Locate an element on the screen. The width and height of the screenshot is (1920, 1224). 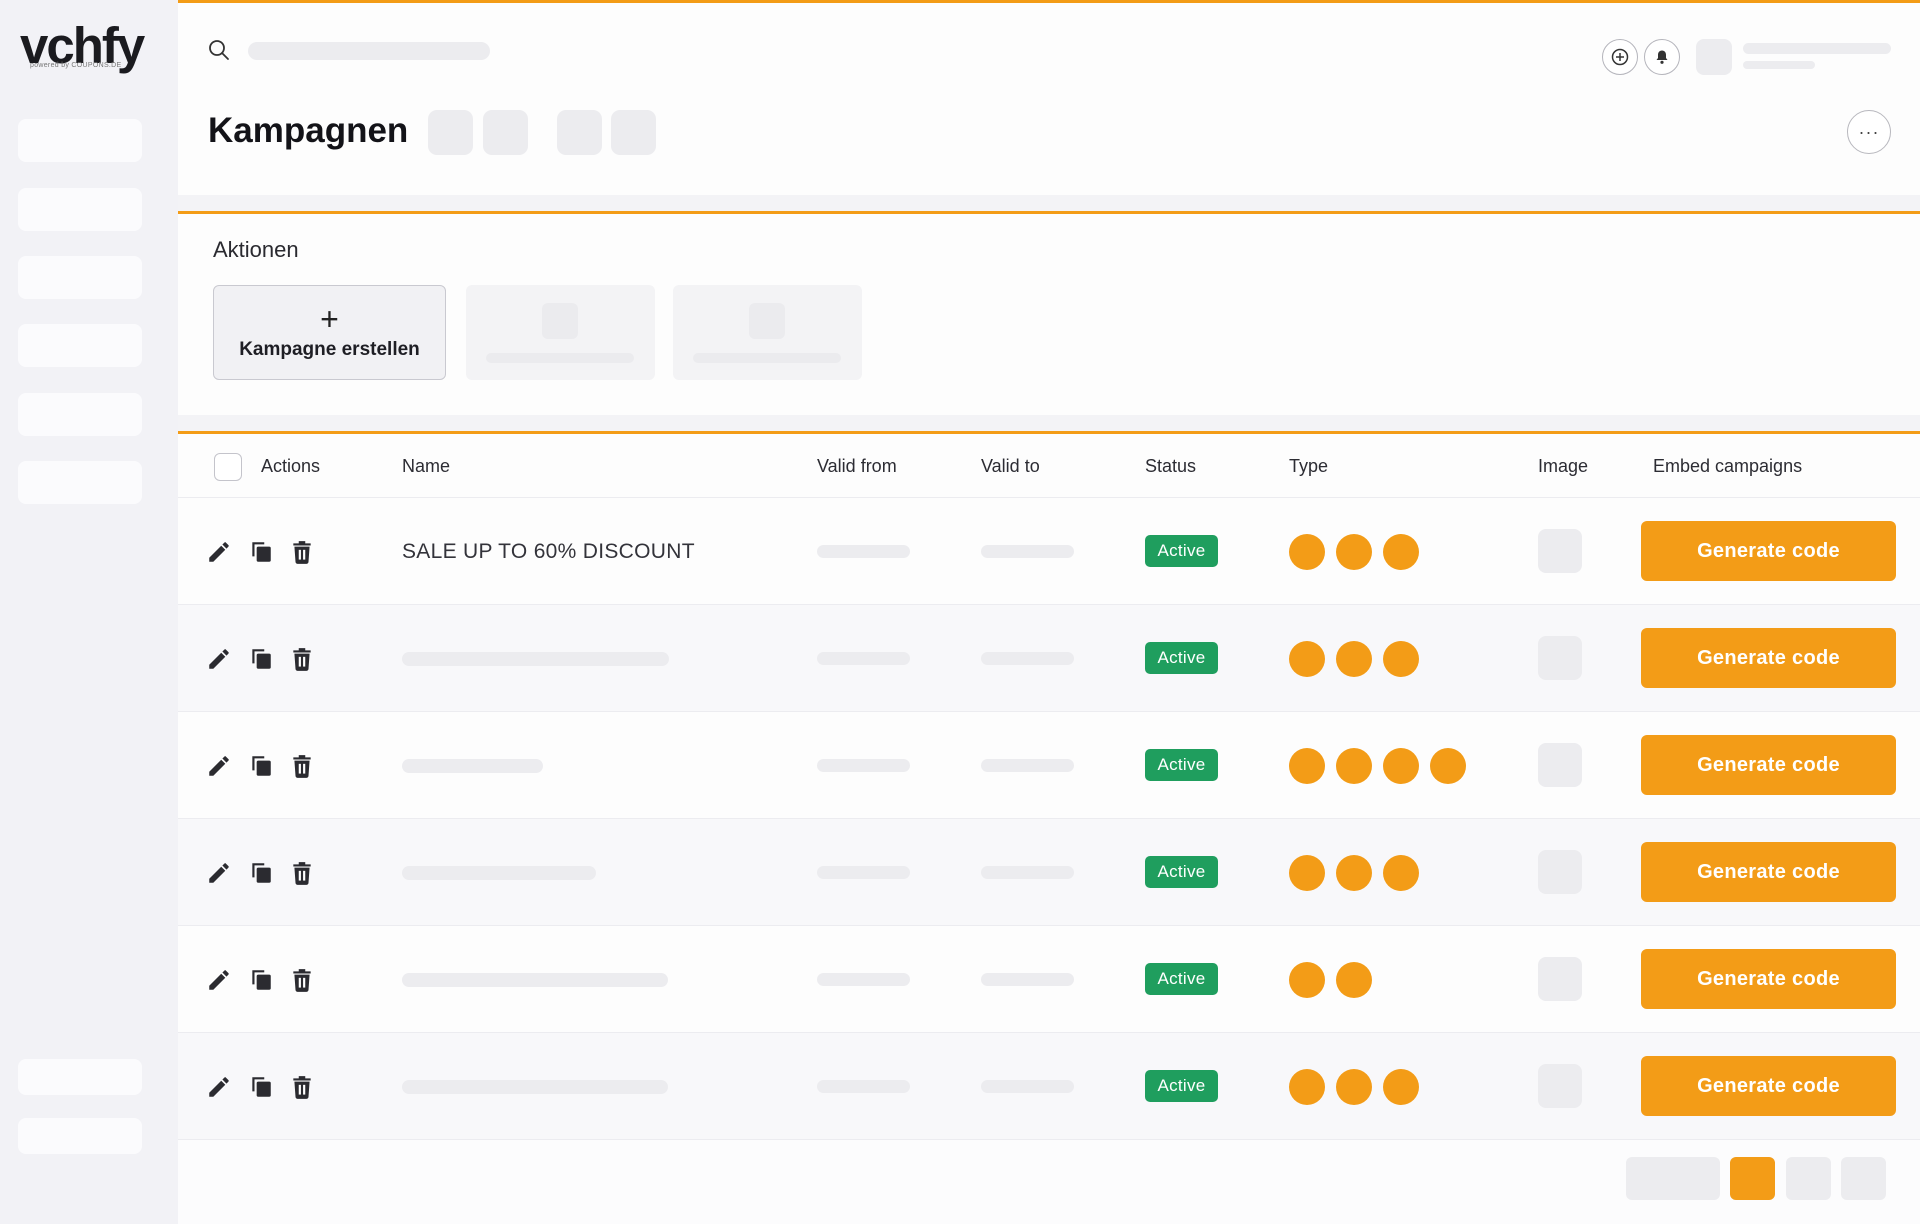
pagination-next is located at coordinates (1863, 1178).